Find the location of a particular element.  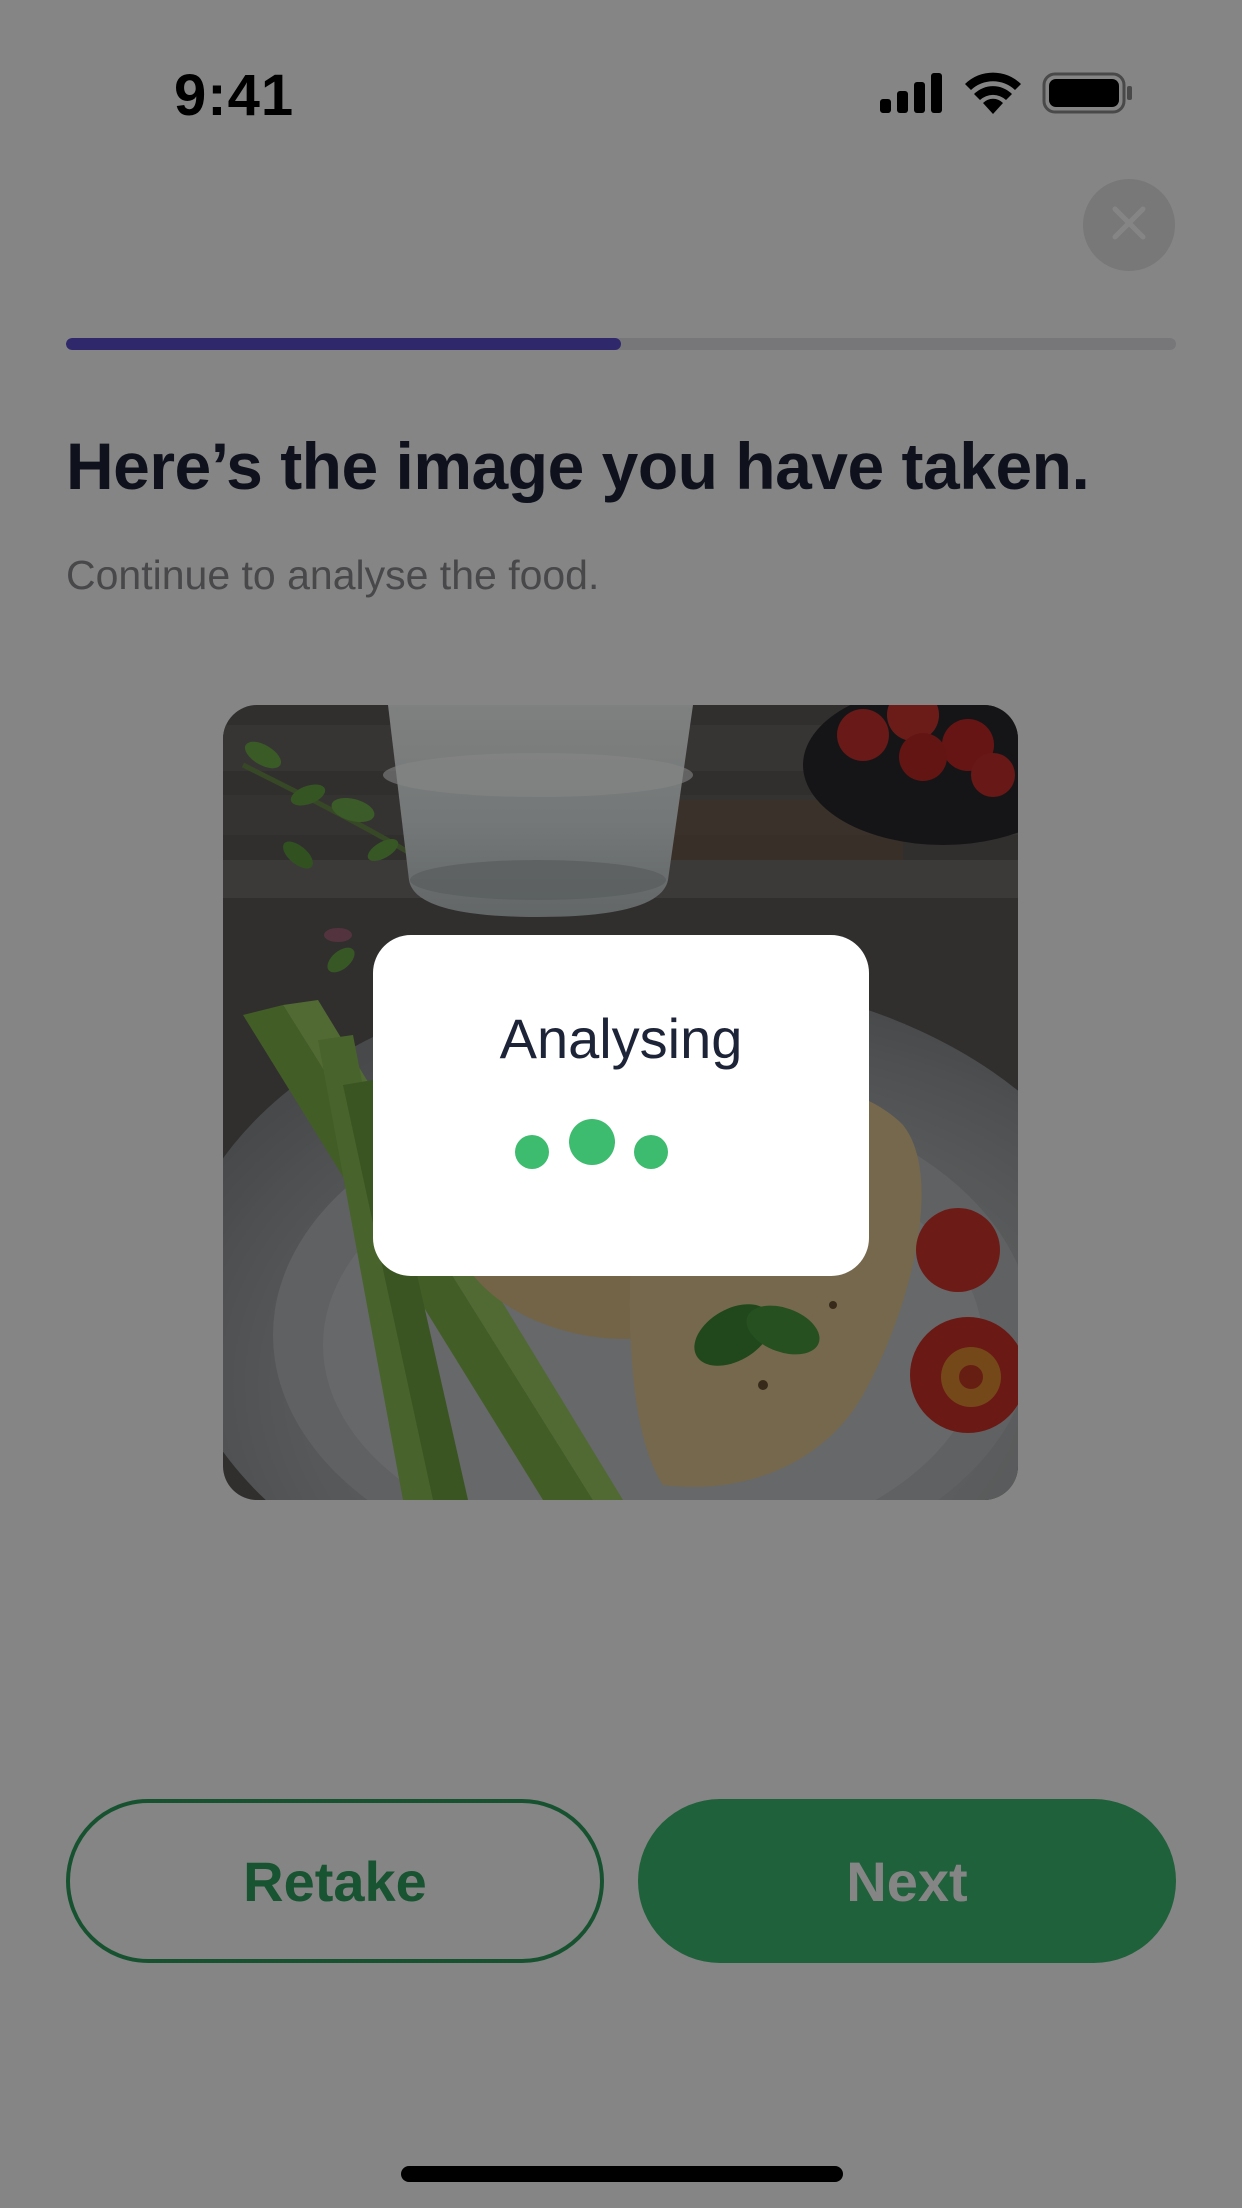

analysing-label: Analysing is located at coordinates (621, 1038).